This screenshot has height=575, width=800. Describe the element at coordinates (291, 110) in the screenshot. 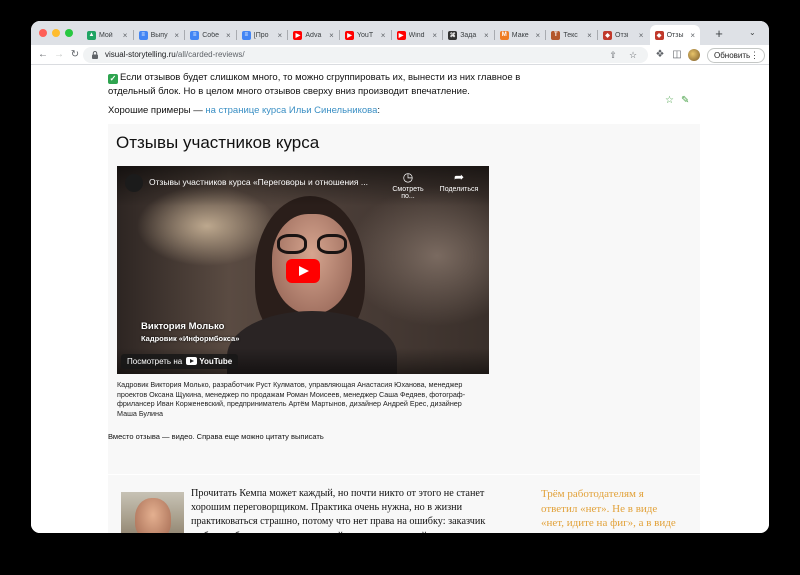

I see `course-page-link: на странице курса Ильи Синельникова` at that location.